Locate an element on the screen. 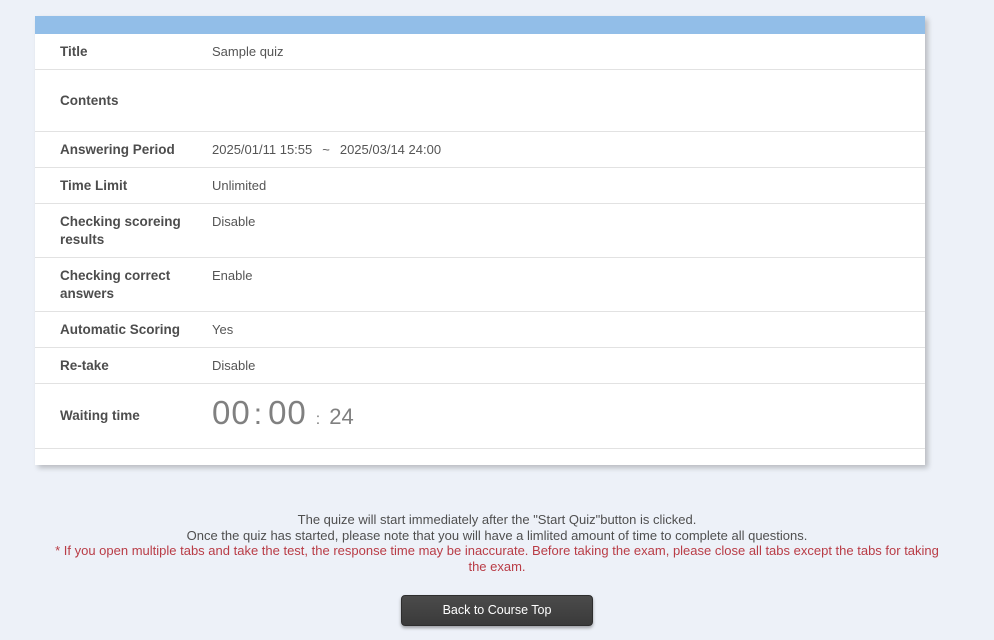  row-value-retake: Disable is located at coordinates (234, 365).